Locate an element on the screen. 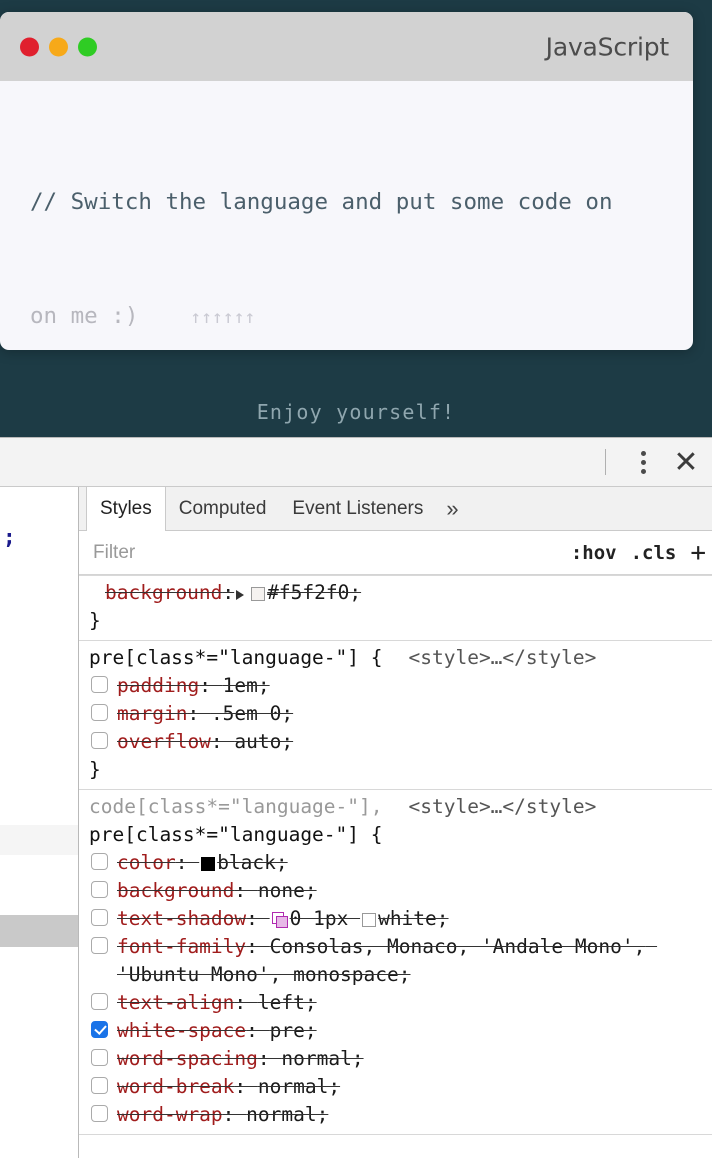 This screenshot has width=712, height=1158. declaration-property: overflow is located at coordinates (164, 741).